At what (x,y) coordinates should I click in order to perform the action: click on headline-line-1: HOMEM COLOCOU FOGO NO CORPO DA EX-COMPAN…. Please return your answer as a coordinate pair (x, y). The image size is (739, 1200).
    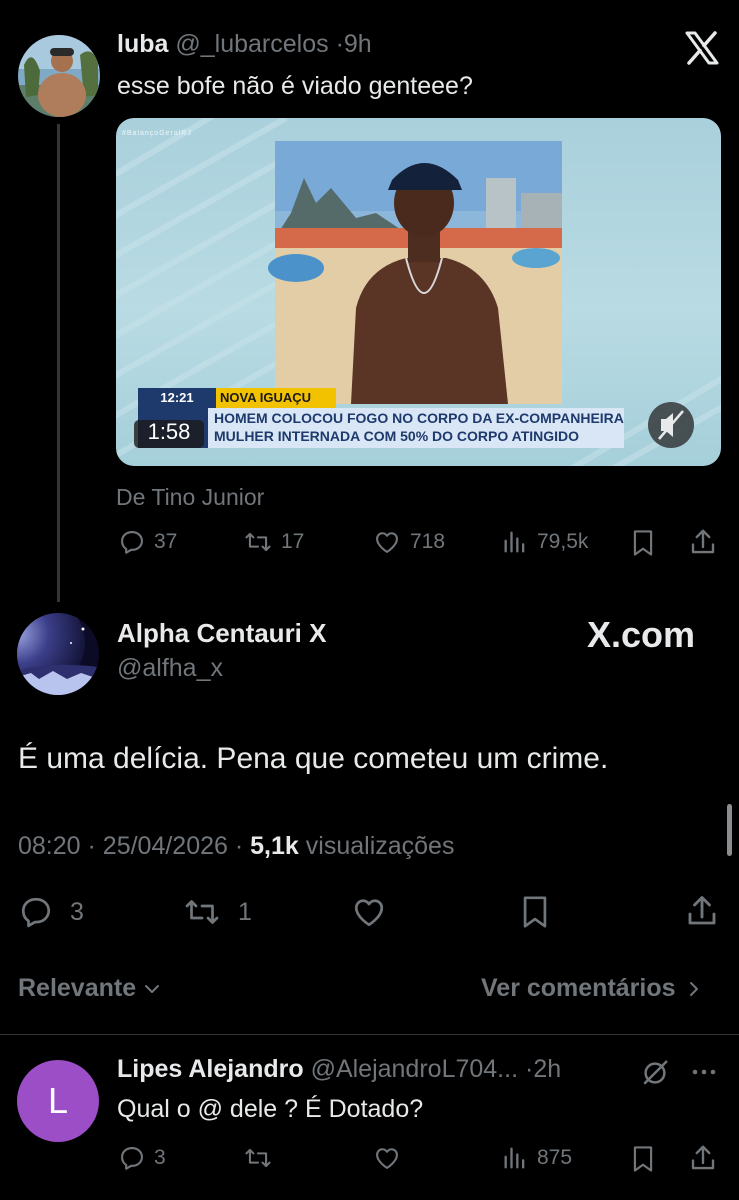
    Looking at the image, I should click on (419, 418).